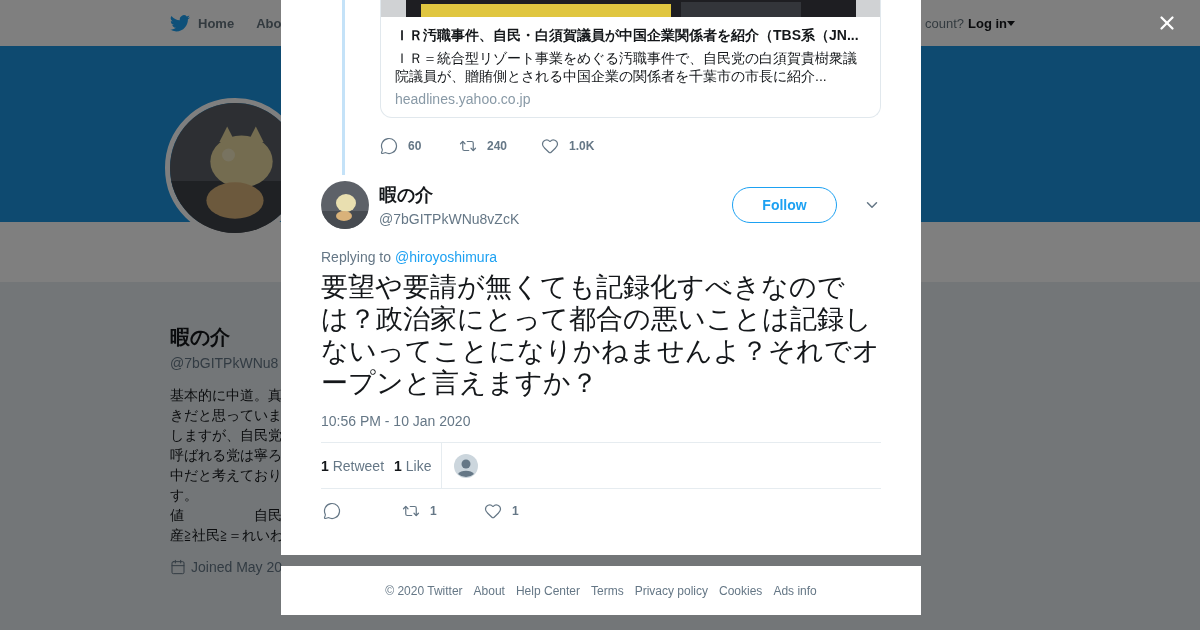 This screenshot has height=630, width=1200. What do you see at coordinates (601, 335) in the screenshot?
I see `tweet-text: 要望や要請が無くても記録化すべきなのでは？政治家にとって都合の悪いことは記録しないってことになりかねませんよ？それでオープンと言えますか？` at bounding box center [601, 335].